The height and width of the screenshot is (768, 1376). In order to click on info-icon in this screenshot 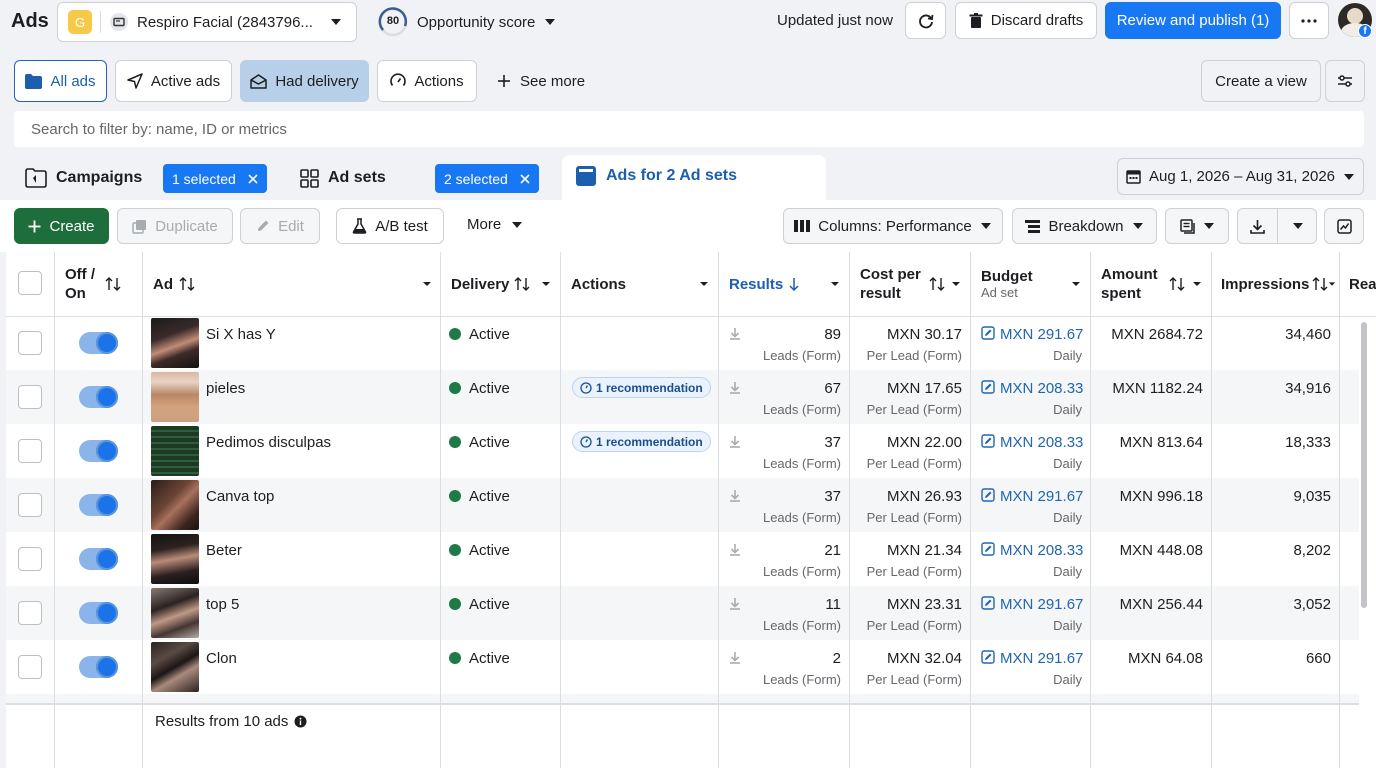, I will do `click(300, 721)`.